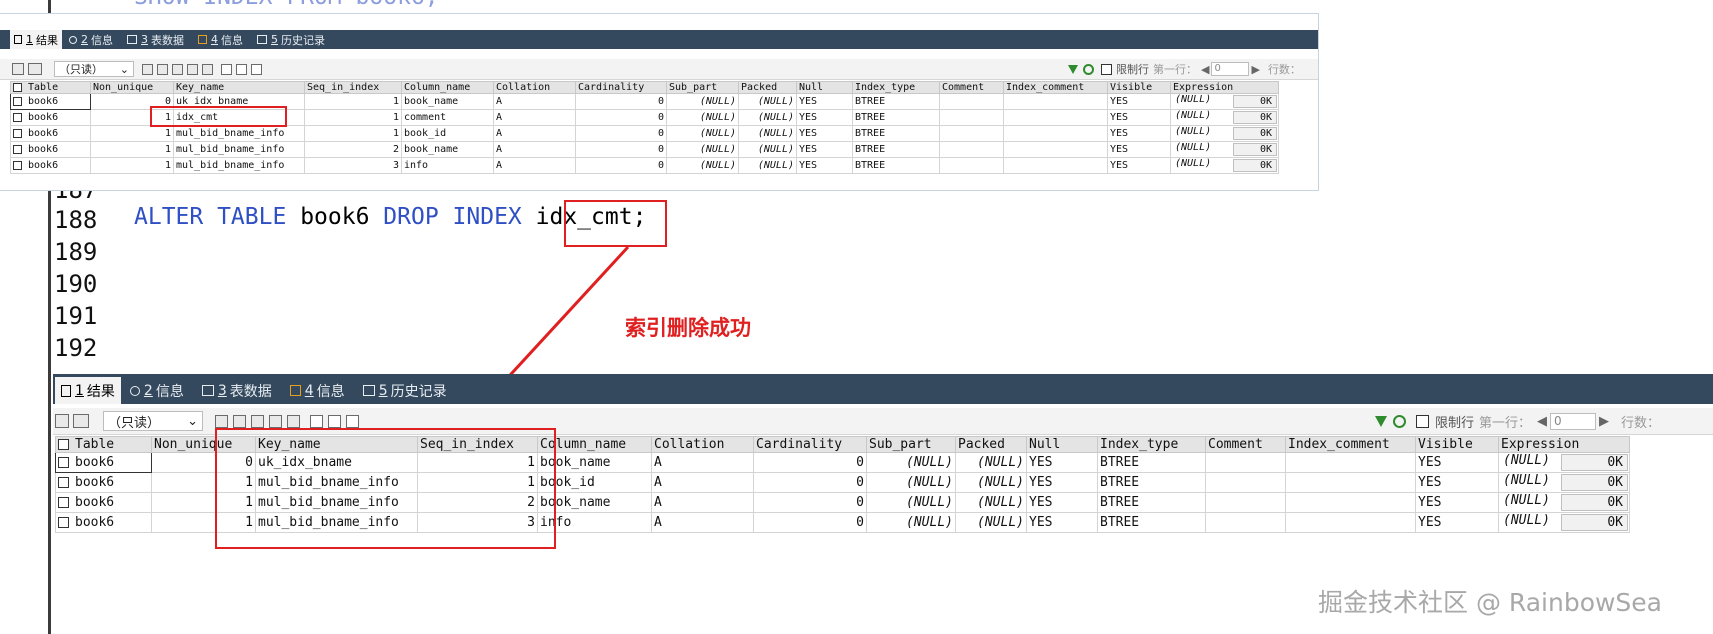  I want to click on column-header: Key_name, so click(239, 87).